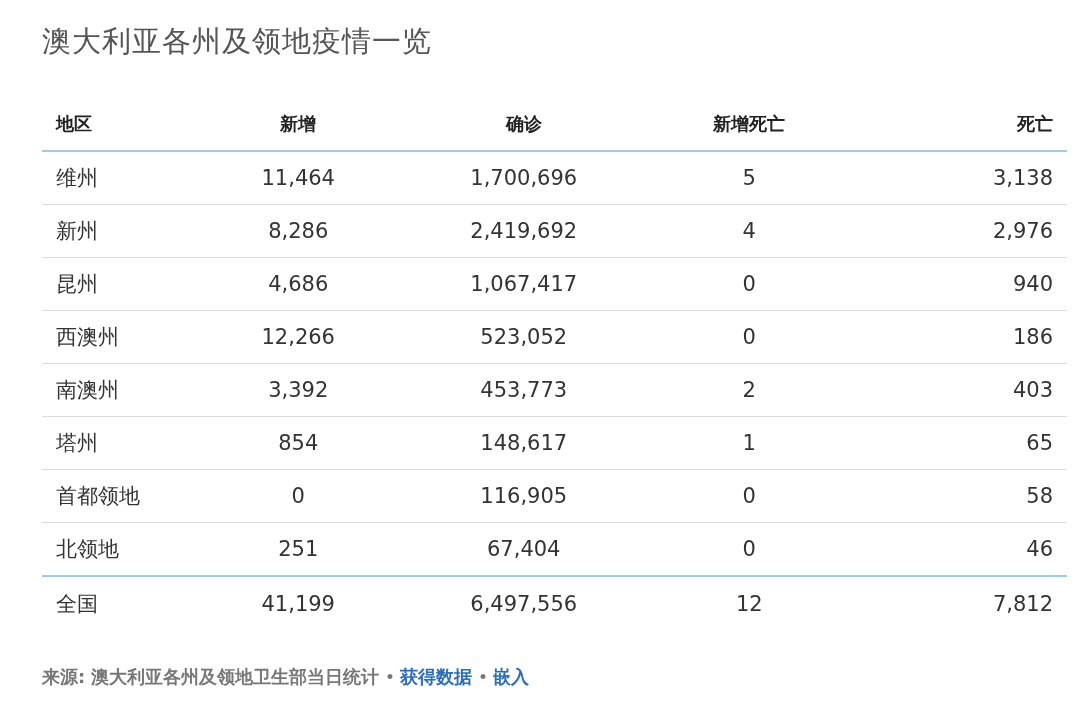 This screenshot has height=719, width=1080. Describe the element at coordinates (114, 603) in the screenshot. I see `total-cell: 全国` at that location.